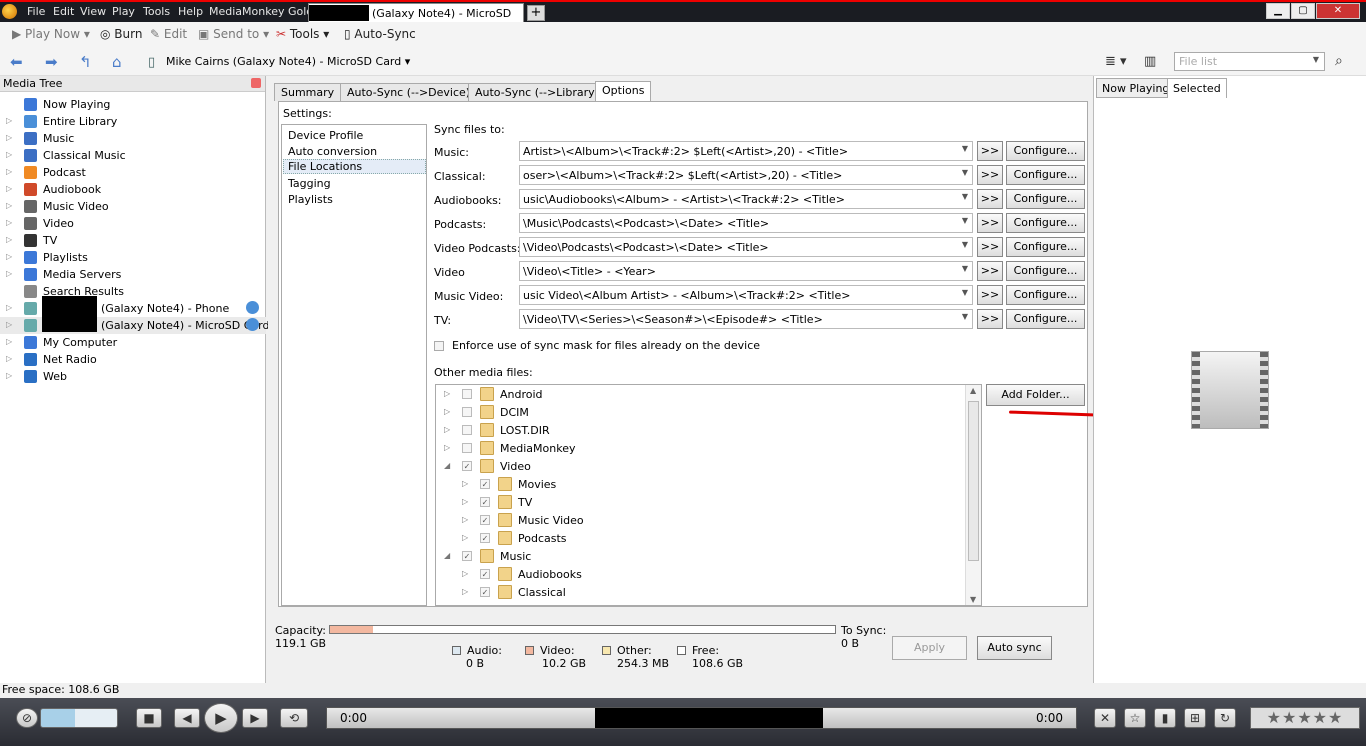  Describe the element at coordinates (168, 34) in the screenshot. I see `edit-button: ✎ Edit` at that location.